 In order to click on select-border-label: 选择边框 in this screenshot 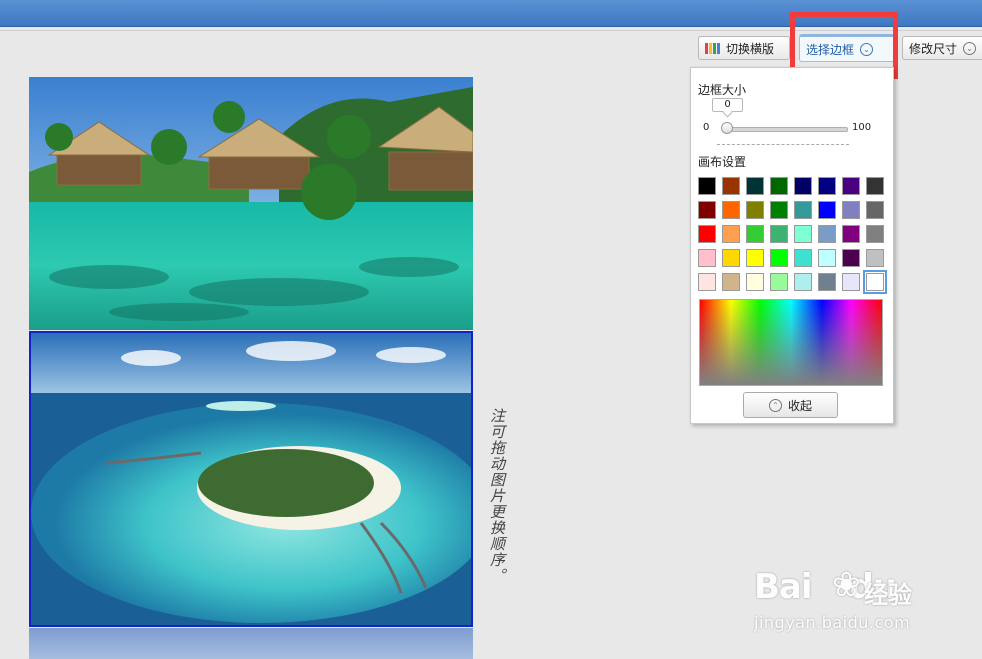, I will do `click(830, 49)`.